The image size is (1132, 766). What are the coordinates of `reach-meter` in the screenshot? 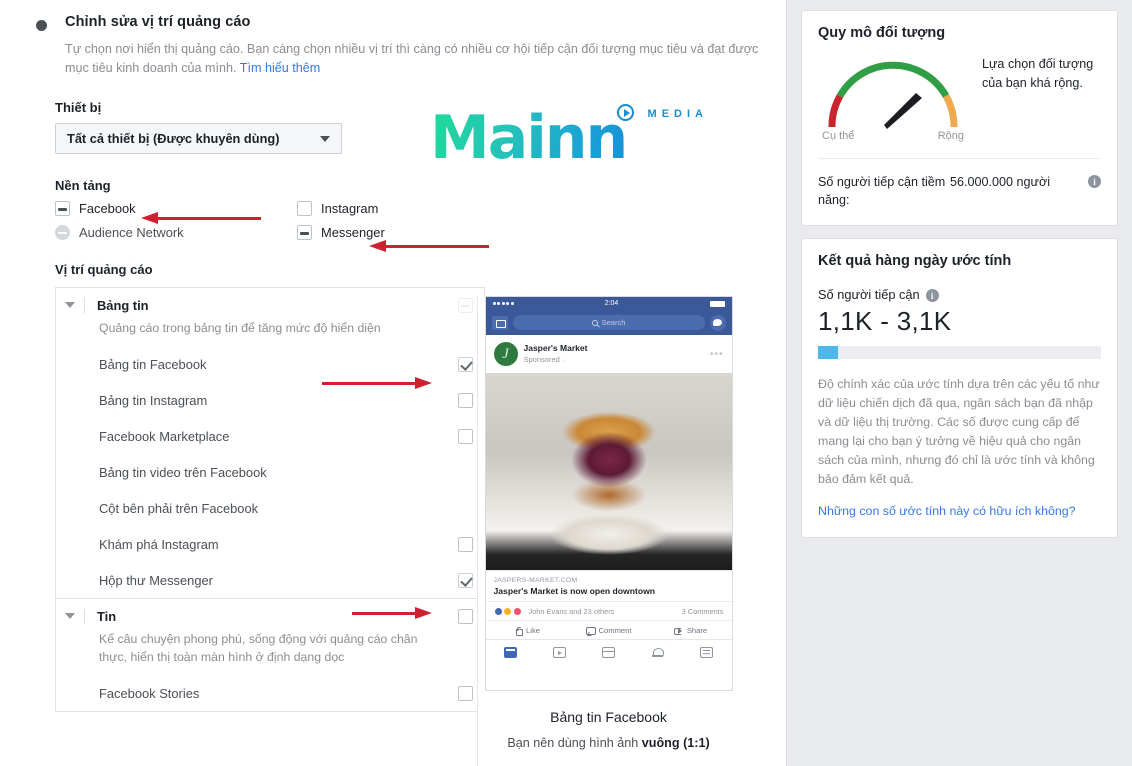 It's located at (959, 352).